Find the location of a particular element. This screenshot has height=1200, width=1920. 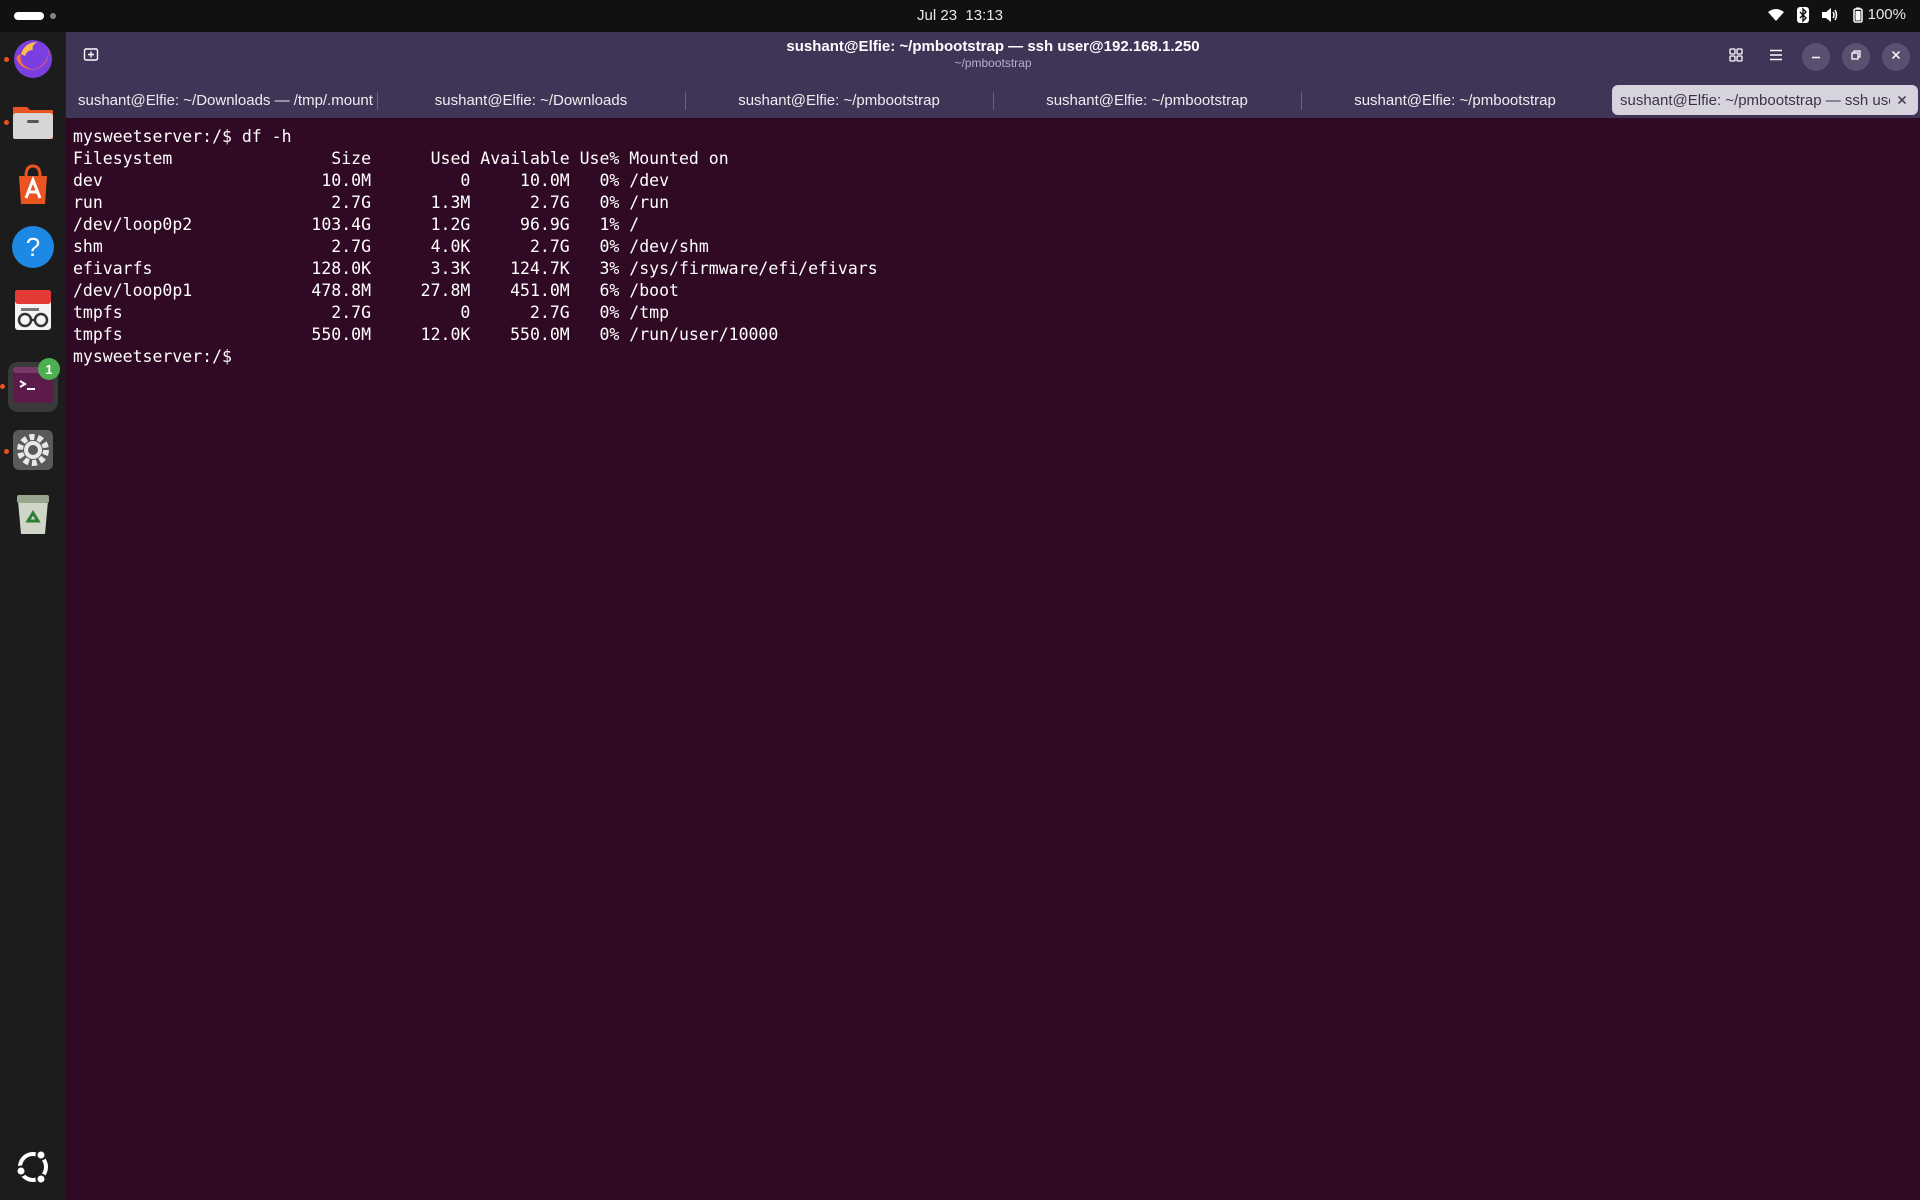

tab-pmbootstrap-2: sushant@Elfie: ~/pmbootstrap is located at coordinates (1147, 100).